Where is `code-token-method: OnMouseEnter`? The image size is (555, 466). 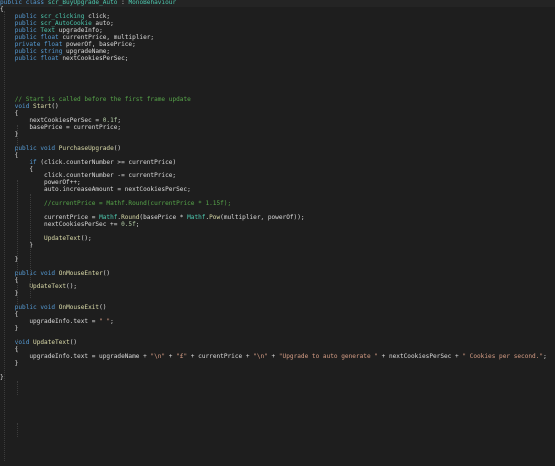 code-token-method: OnMouseEnter is located at coordinates (80, 273).